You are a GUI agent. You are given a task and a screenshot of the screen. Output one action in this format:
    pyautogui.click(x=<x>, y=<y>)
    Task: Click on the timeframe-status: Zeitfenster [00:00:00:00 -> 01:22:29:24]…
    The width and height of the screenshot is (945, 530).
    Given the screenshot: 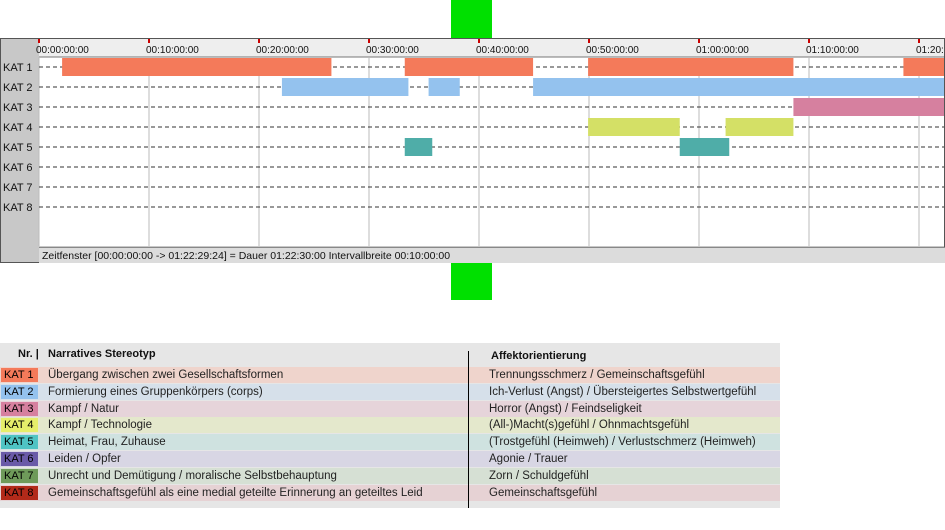 What is the action you would take?
    pyautogui.click(x=492, y=255)
    